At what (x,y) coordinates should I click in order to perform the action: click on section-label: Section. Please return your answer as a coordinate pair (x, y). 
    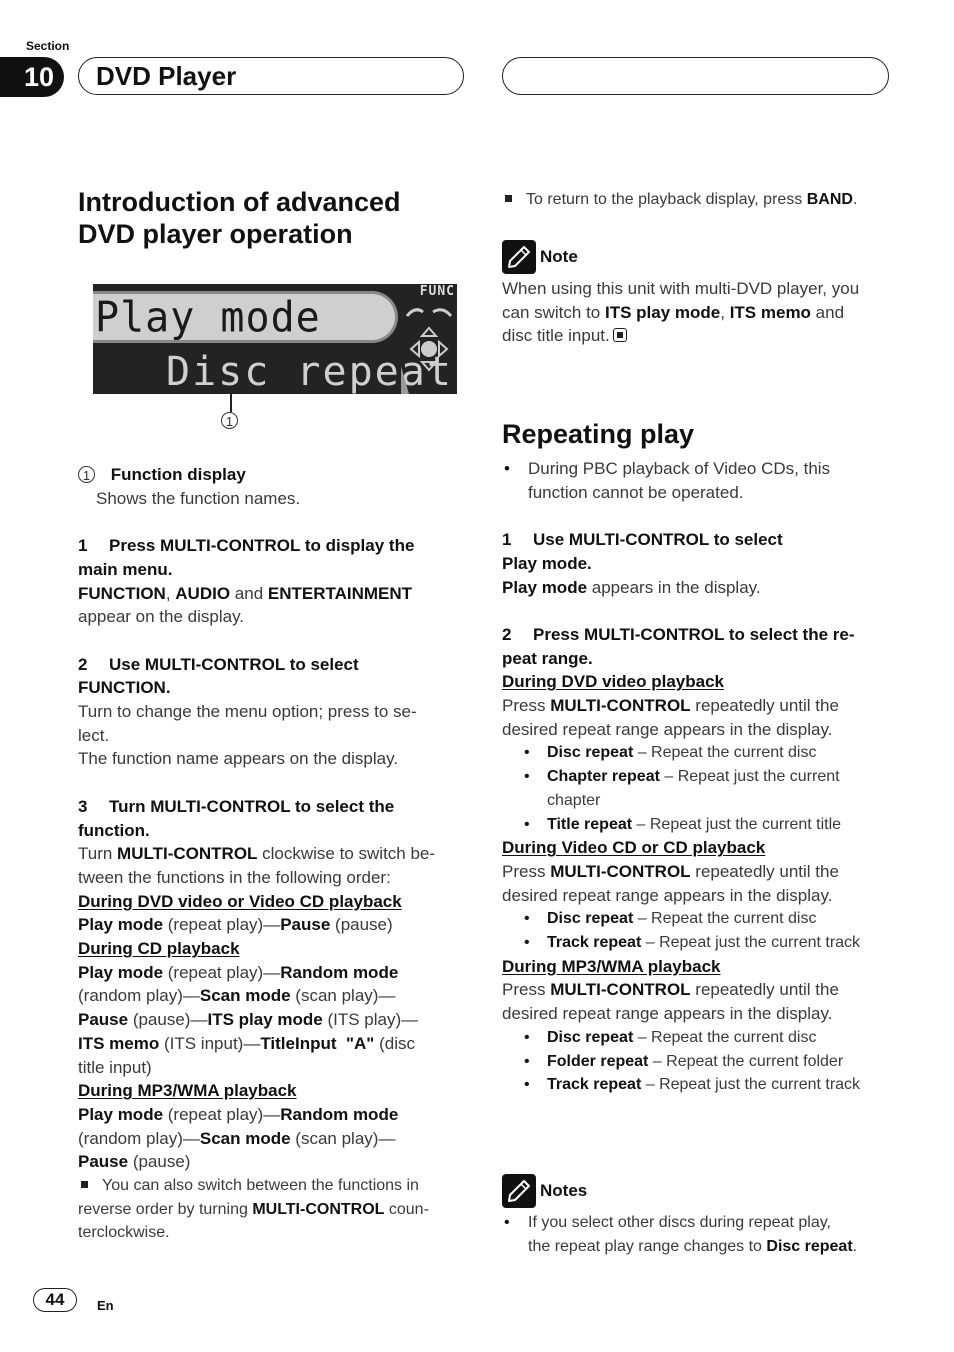
    Looking at the image, I should click on (48, 46).